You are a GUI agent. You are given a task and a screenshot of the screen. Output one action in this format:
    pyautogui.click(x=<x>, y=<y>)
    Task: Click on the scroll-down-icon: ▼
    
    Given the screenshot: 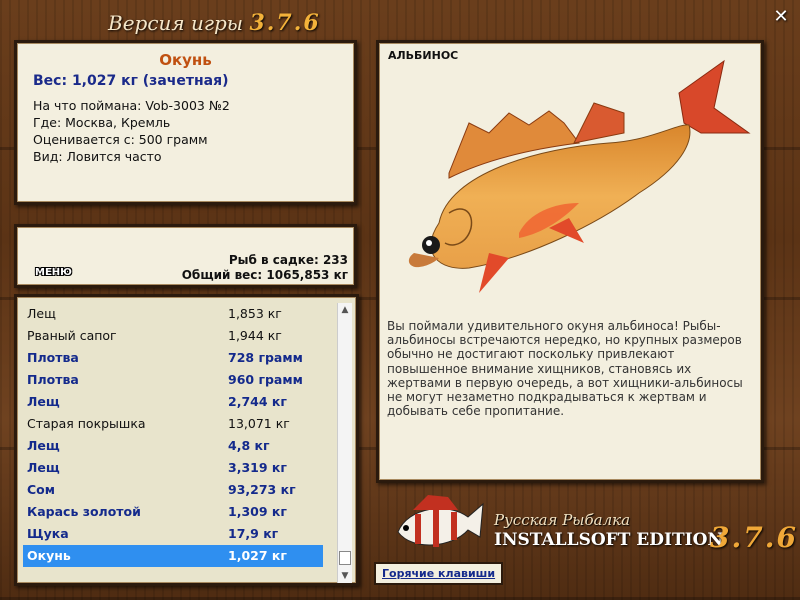 What is the action you would take?
    pyautogui.click(x=345, y=576)
    